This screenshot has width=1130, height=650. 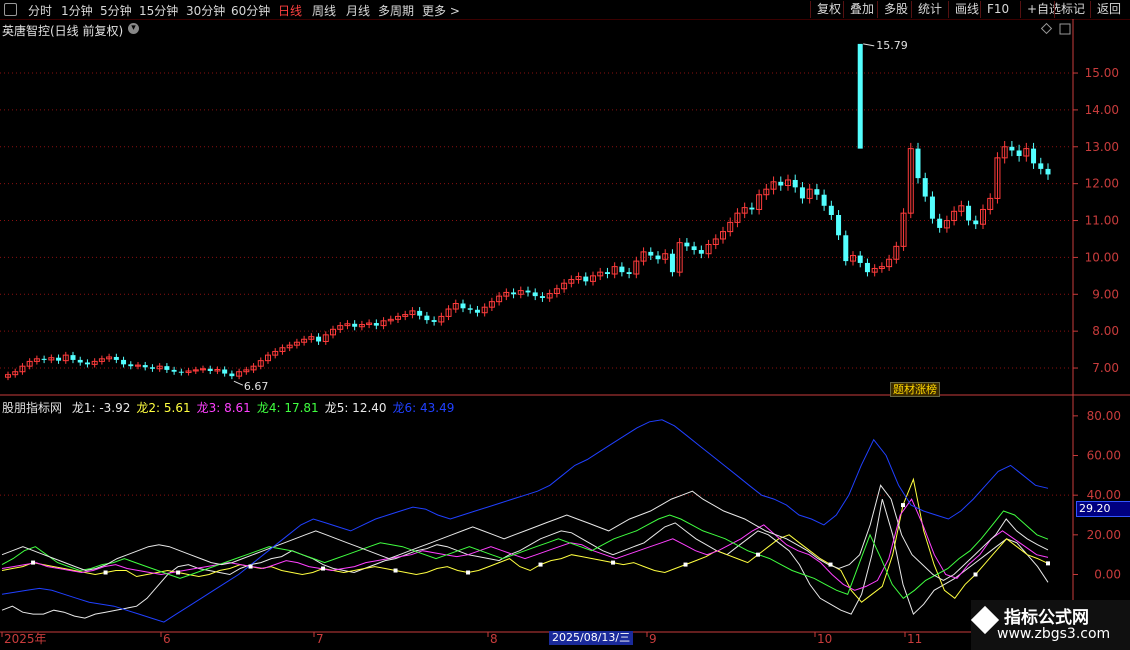 What do you see at coordinates (355, 408) in the screenshot?
I see `indicator-value: 龙5: 12.40` at bounding box center [355, 408].